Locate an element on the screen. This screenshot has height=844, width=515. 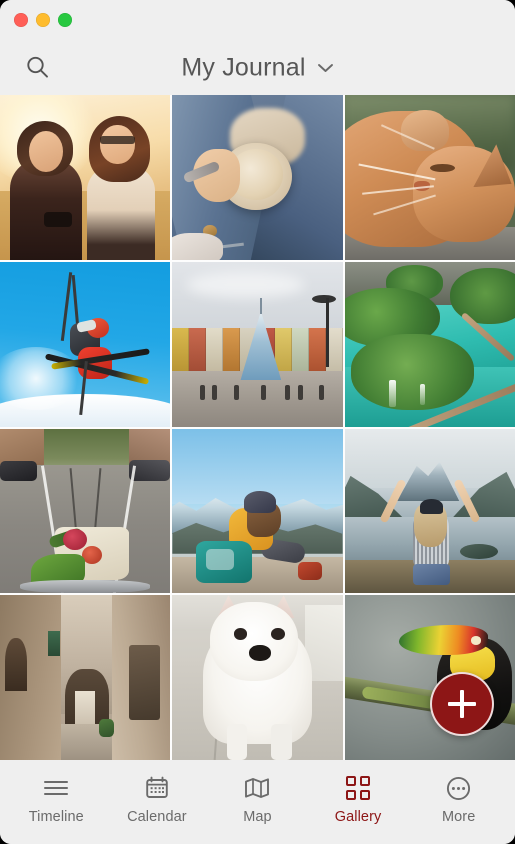
tab-label-timeline: Timeline is located at coordinates (56, 817).